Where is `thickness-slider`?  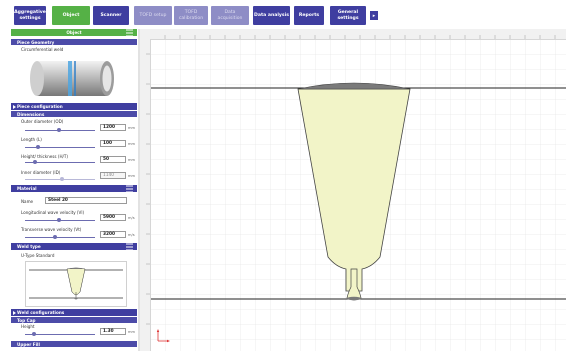
thickness-slider is located at coordinates (60, 162).